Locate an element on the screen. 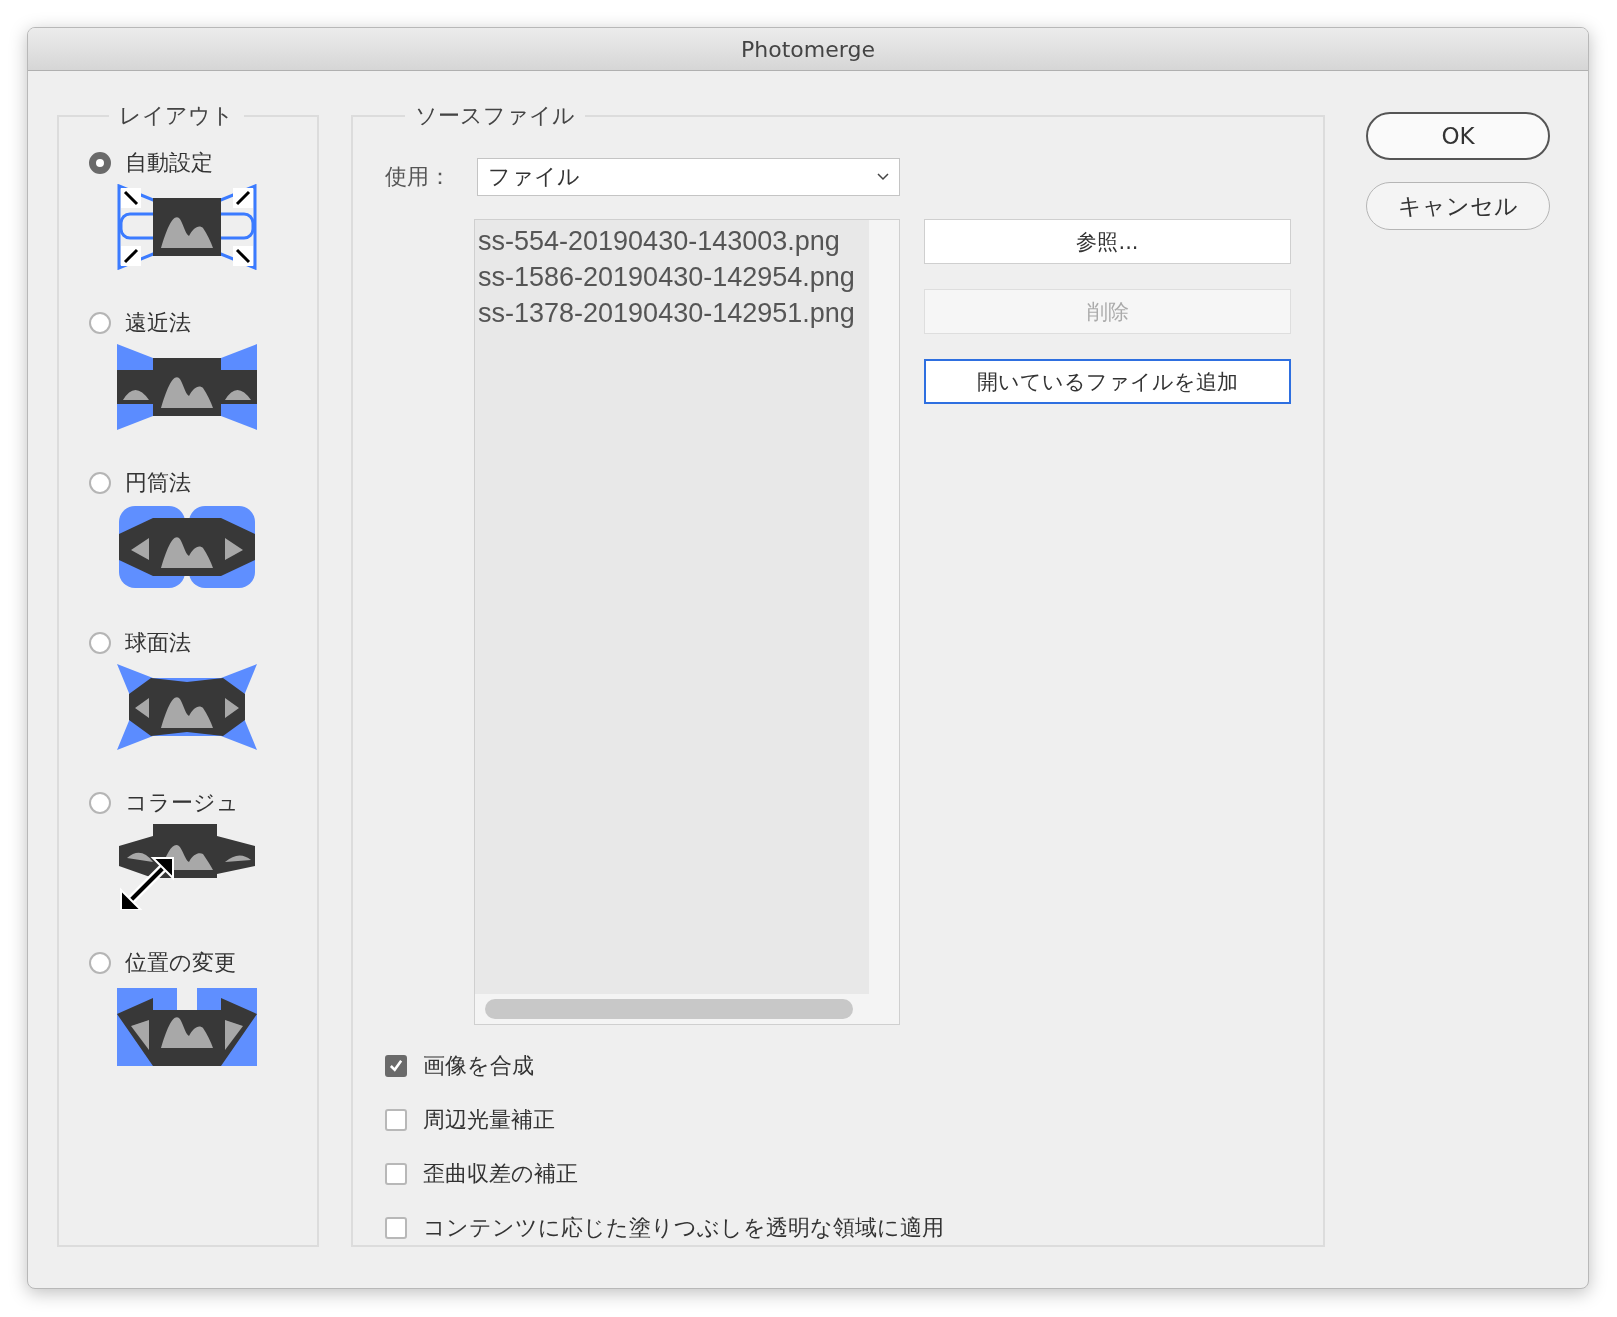  use-dropdown: ファイル is located at coordinates (688, 177).